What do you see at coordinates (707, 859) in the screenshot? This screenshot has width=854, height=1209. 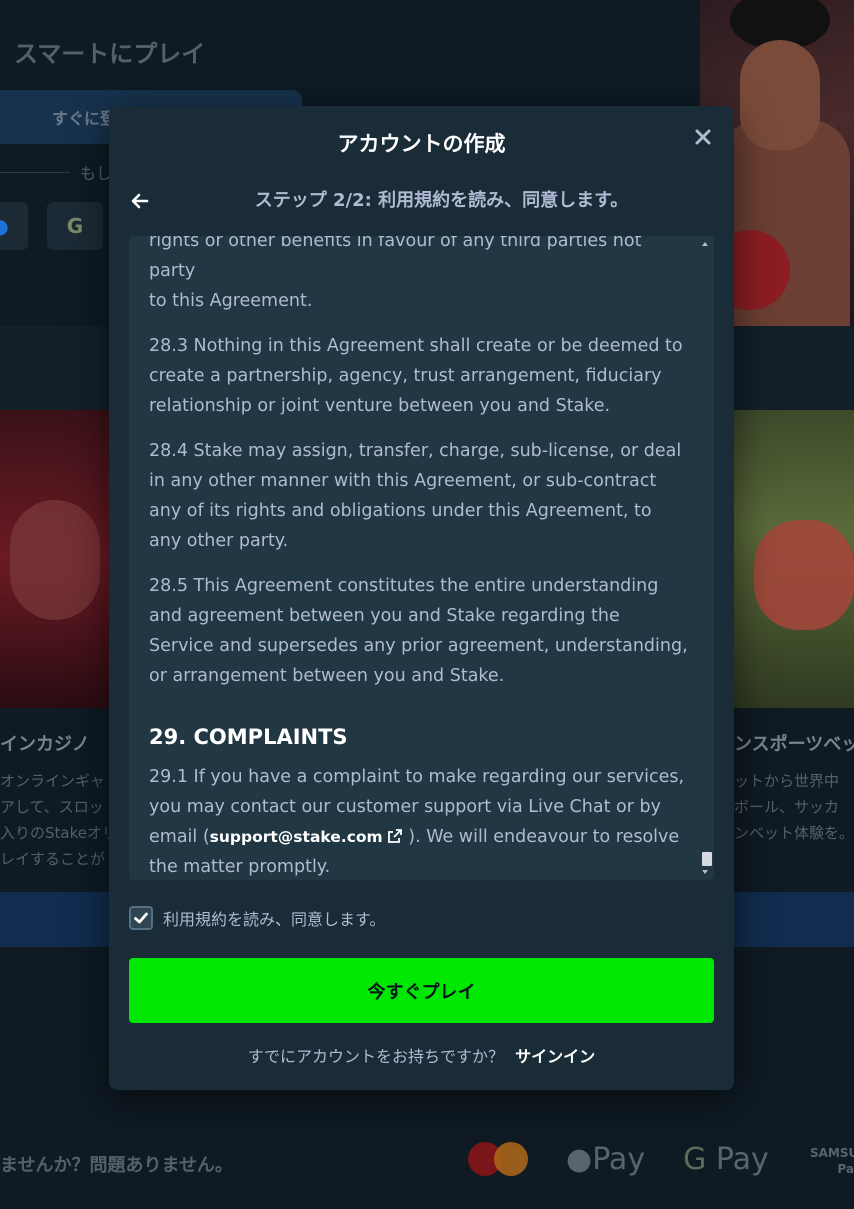 I see `scrollbar-thumb` at bounding box center [707, 859].